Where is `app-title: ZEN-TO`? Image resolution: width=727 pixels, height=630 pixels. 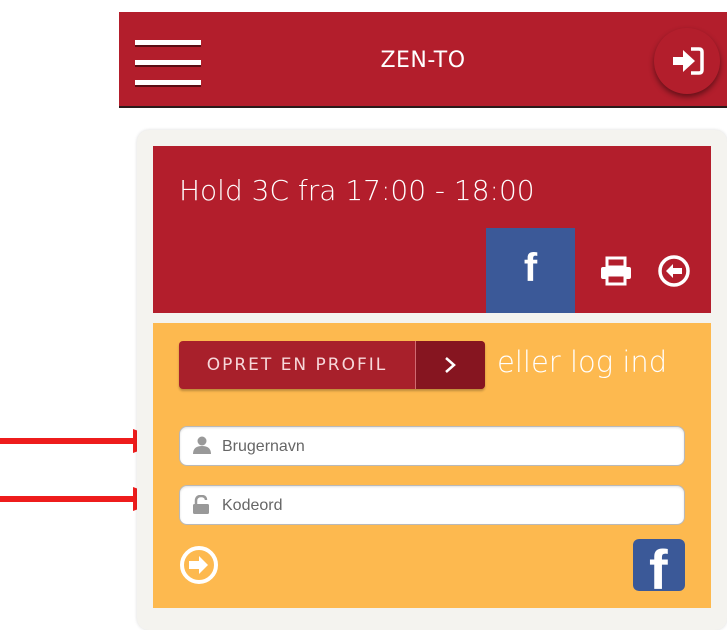 app-title: ZEN-TO is located at coordinates (423, 60).